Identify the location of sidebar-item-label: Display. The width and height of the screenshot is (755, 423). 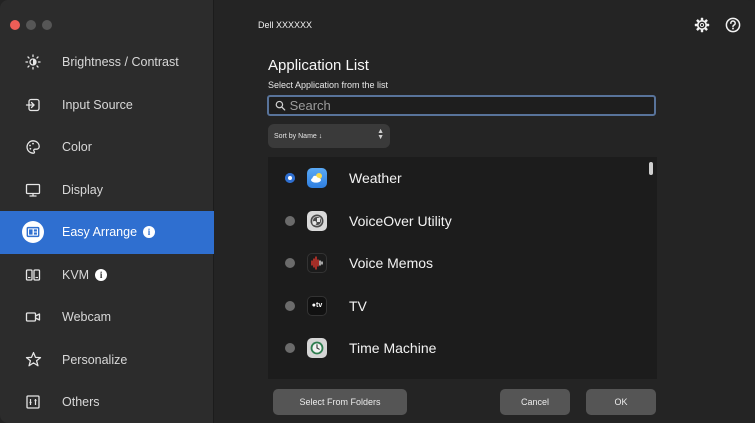
(82, 189).